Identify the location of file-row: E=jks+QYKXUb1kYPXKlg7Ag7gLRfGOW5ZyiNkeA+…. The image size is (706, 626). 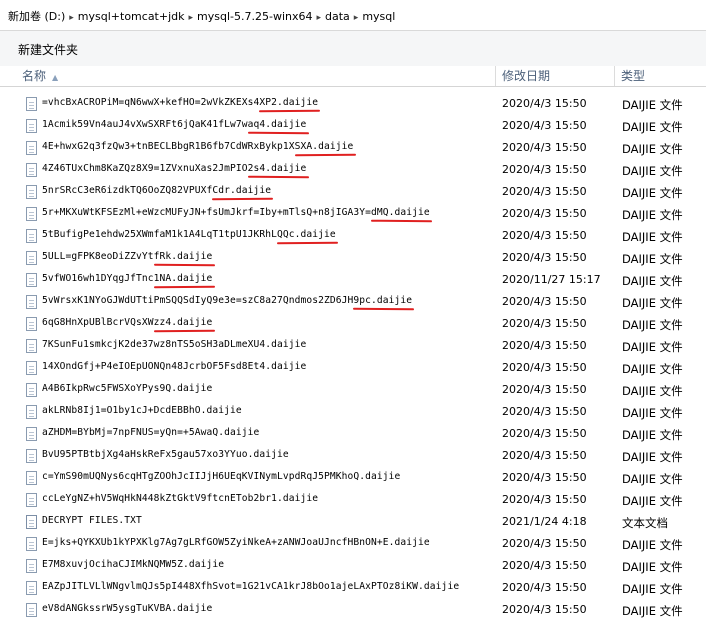
(353, 544).